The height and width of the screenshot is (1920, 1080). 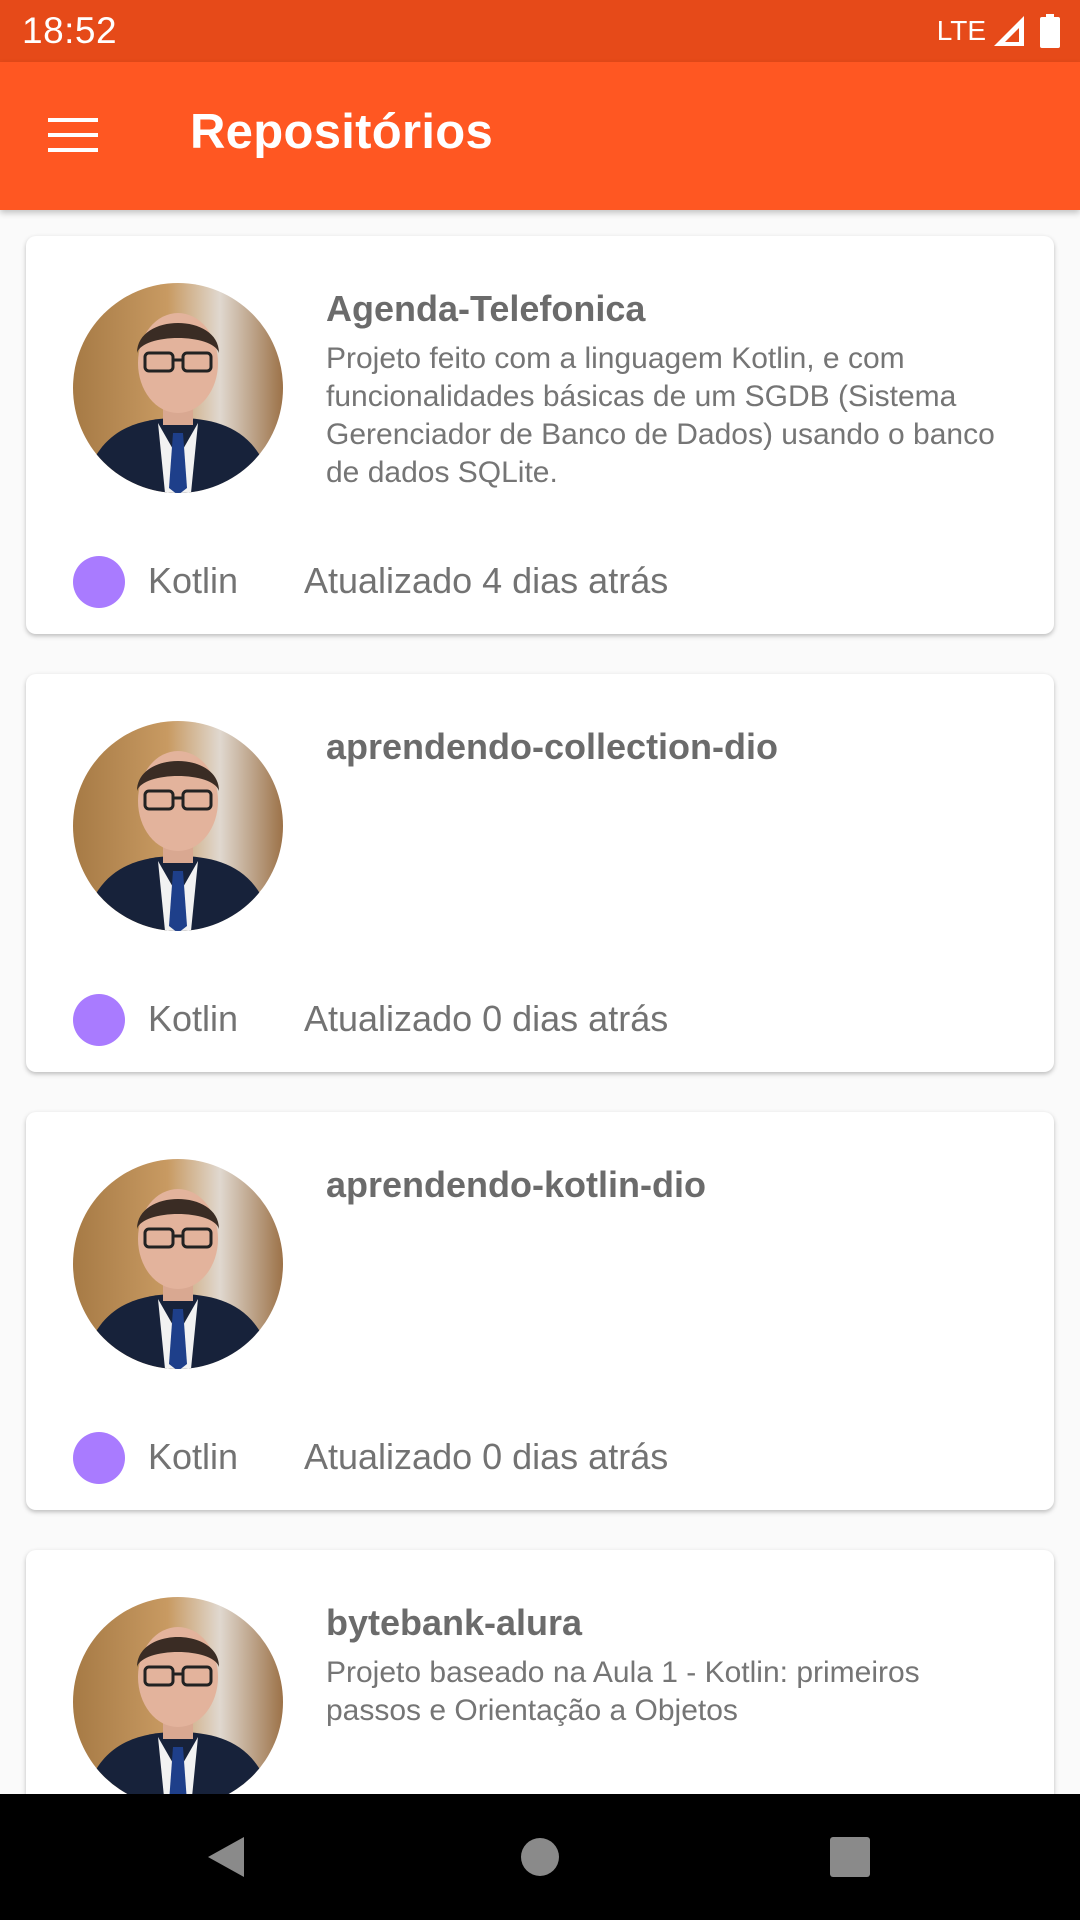 I want to click on repository-name: Agenda-Telefonica, so click(x=486, y=308).